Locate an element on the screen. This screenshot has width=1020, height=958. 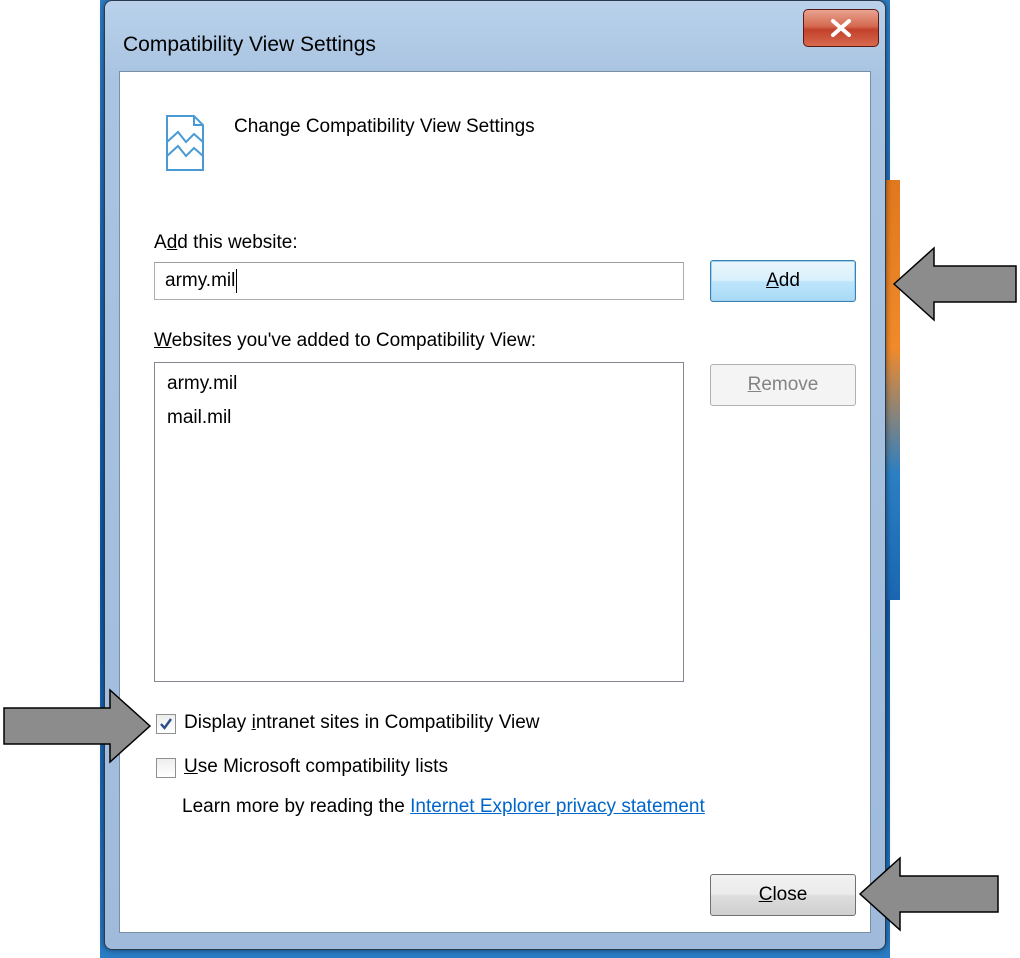
window-close-button is located at coordinates (841, 28).